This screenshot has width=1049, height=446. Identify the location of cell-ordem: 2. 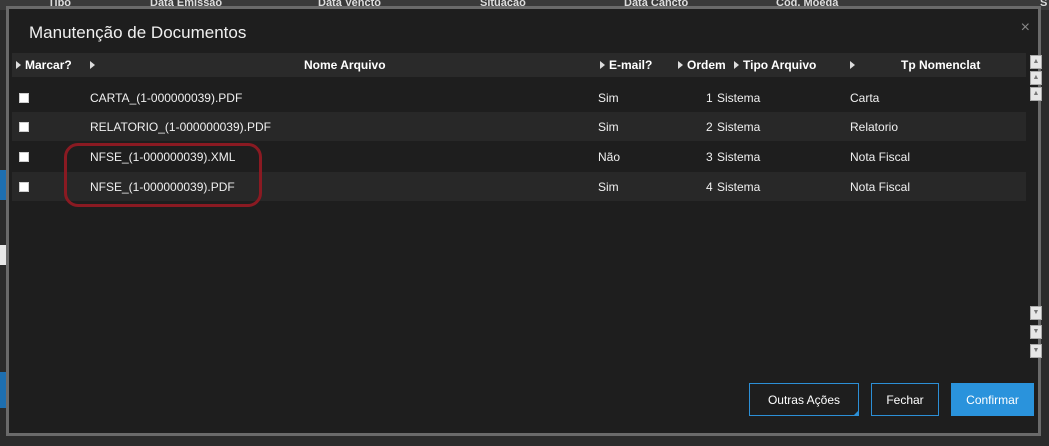
(709, 127).